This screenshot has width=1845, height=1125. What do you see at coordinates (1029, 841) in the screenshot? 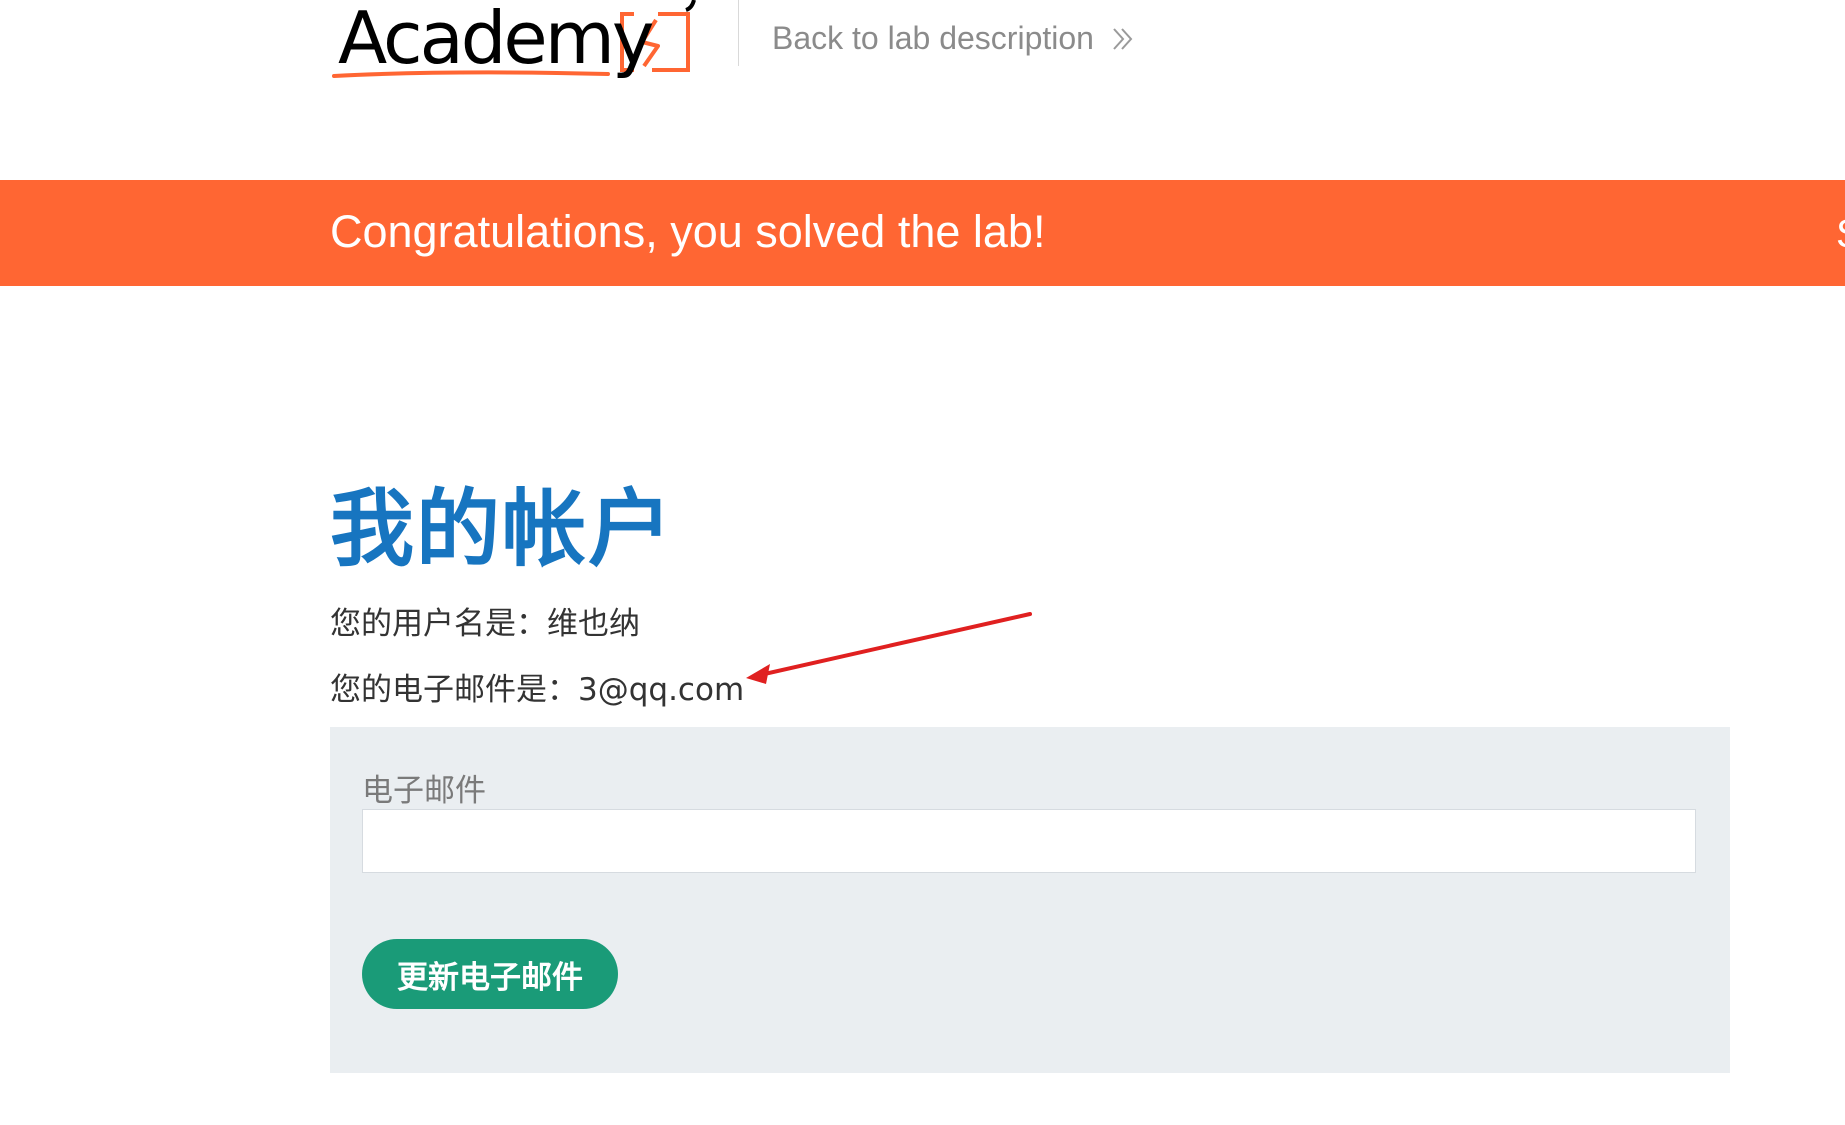
I see `email-field` at bounding box center [1029, 841].